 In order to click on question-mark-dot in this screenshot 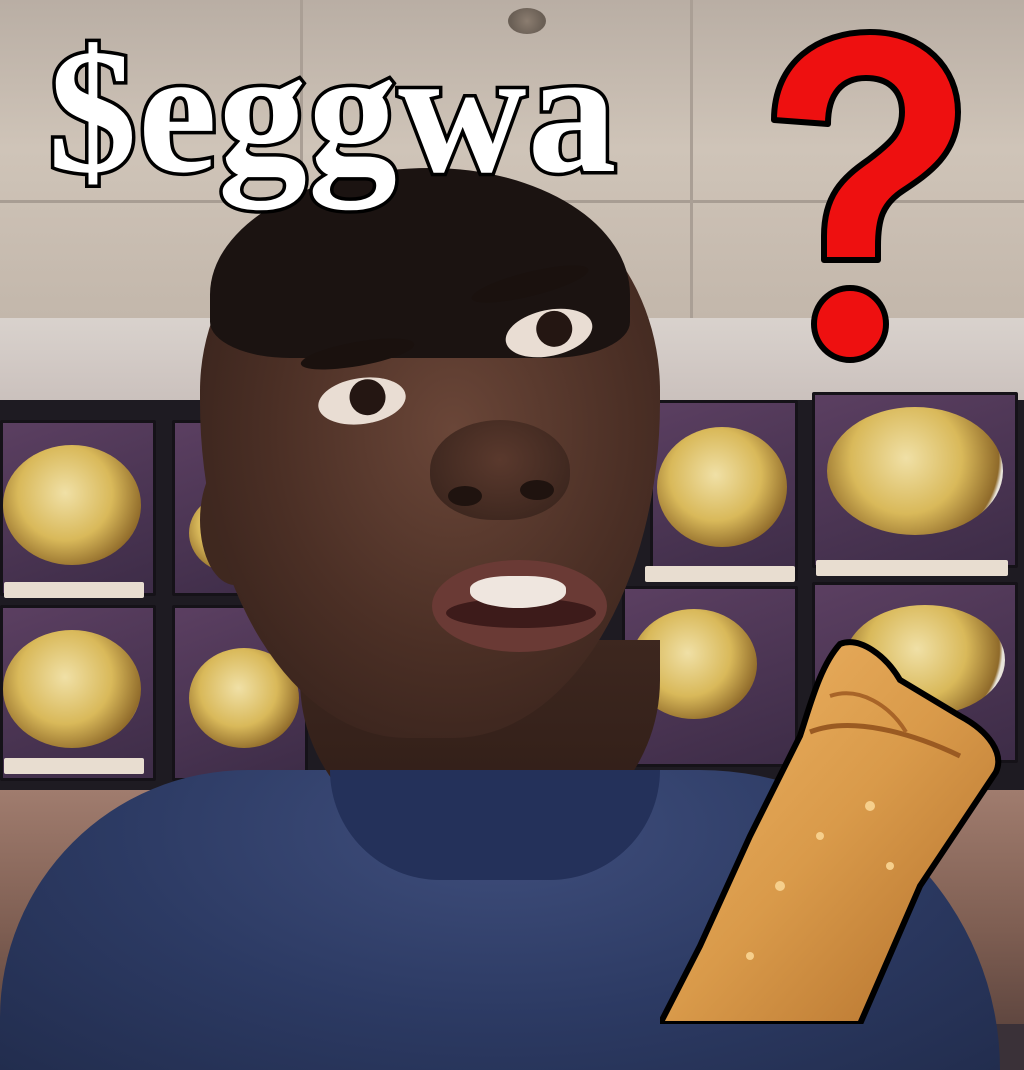, I will do `click(850, 324)`.